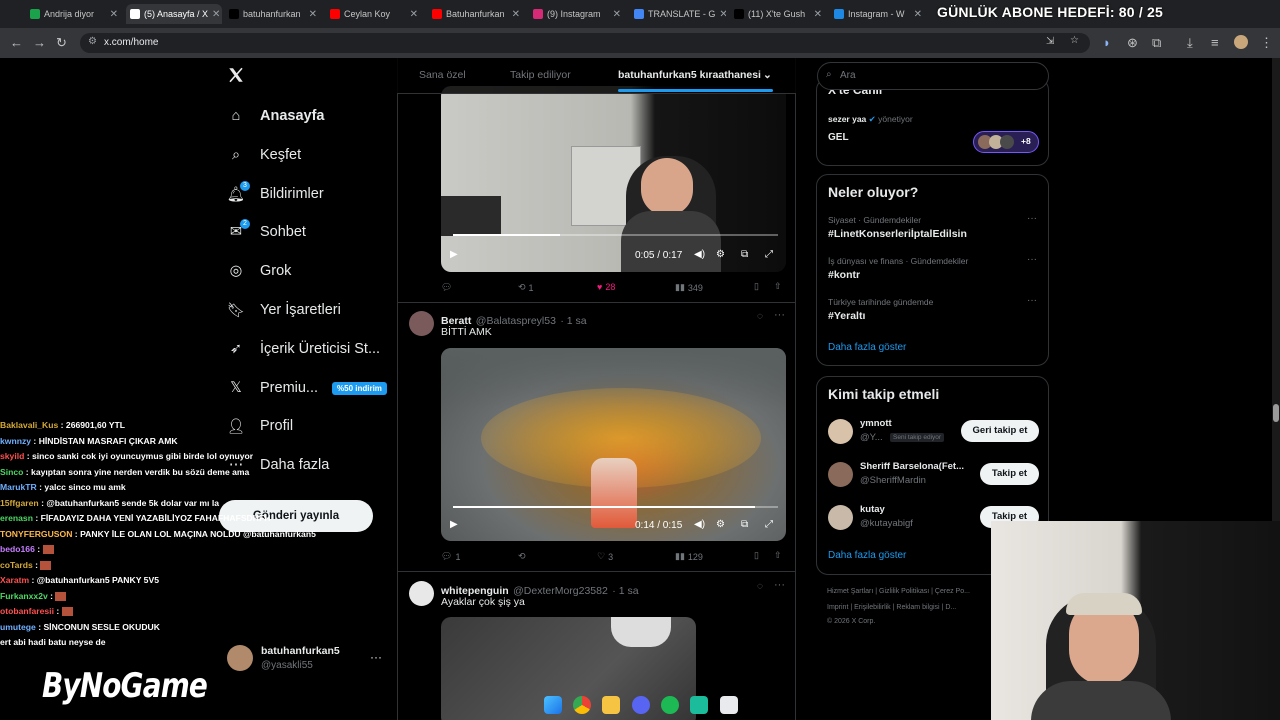 The height and width of the screenshot is (720, 1280). Describe the element at coordinates (744, 254) in the screenshot. I see `post1-pip-icon: ⧉` at that location.